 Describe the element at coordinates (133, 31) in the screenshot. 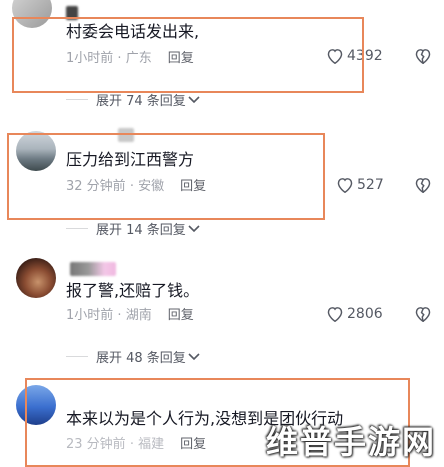

I see `comment-text: 村委会电话发出来,` at that location.